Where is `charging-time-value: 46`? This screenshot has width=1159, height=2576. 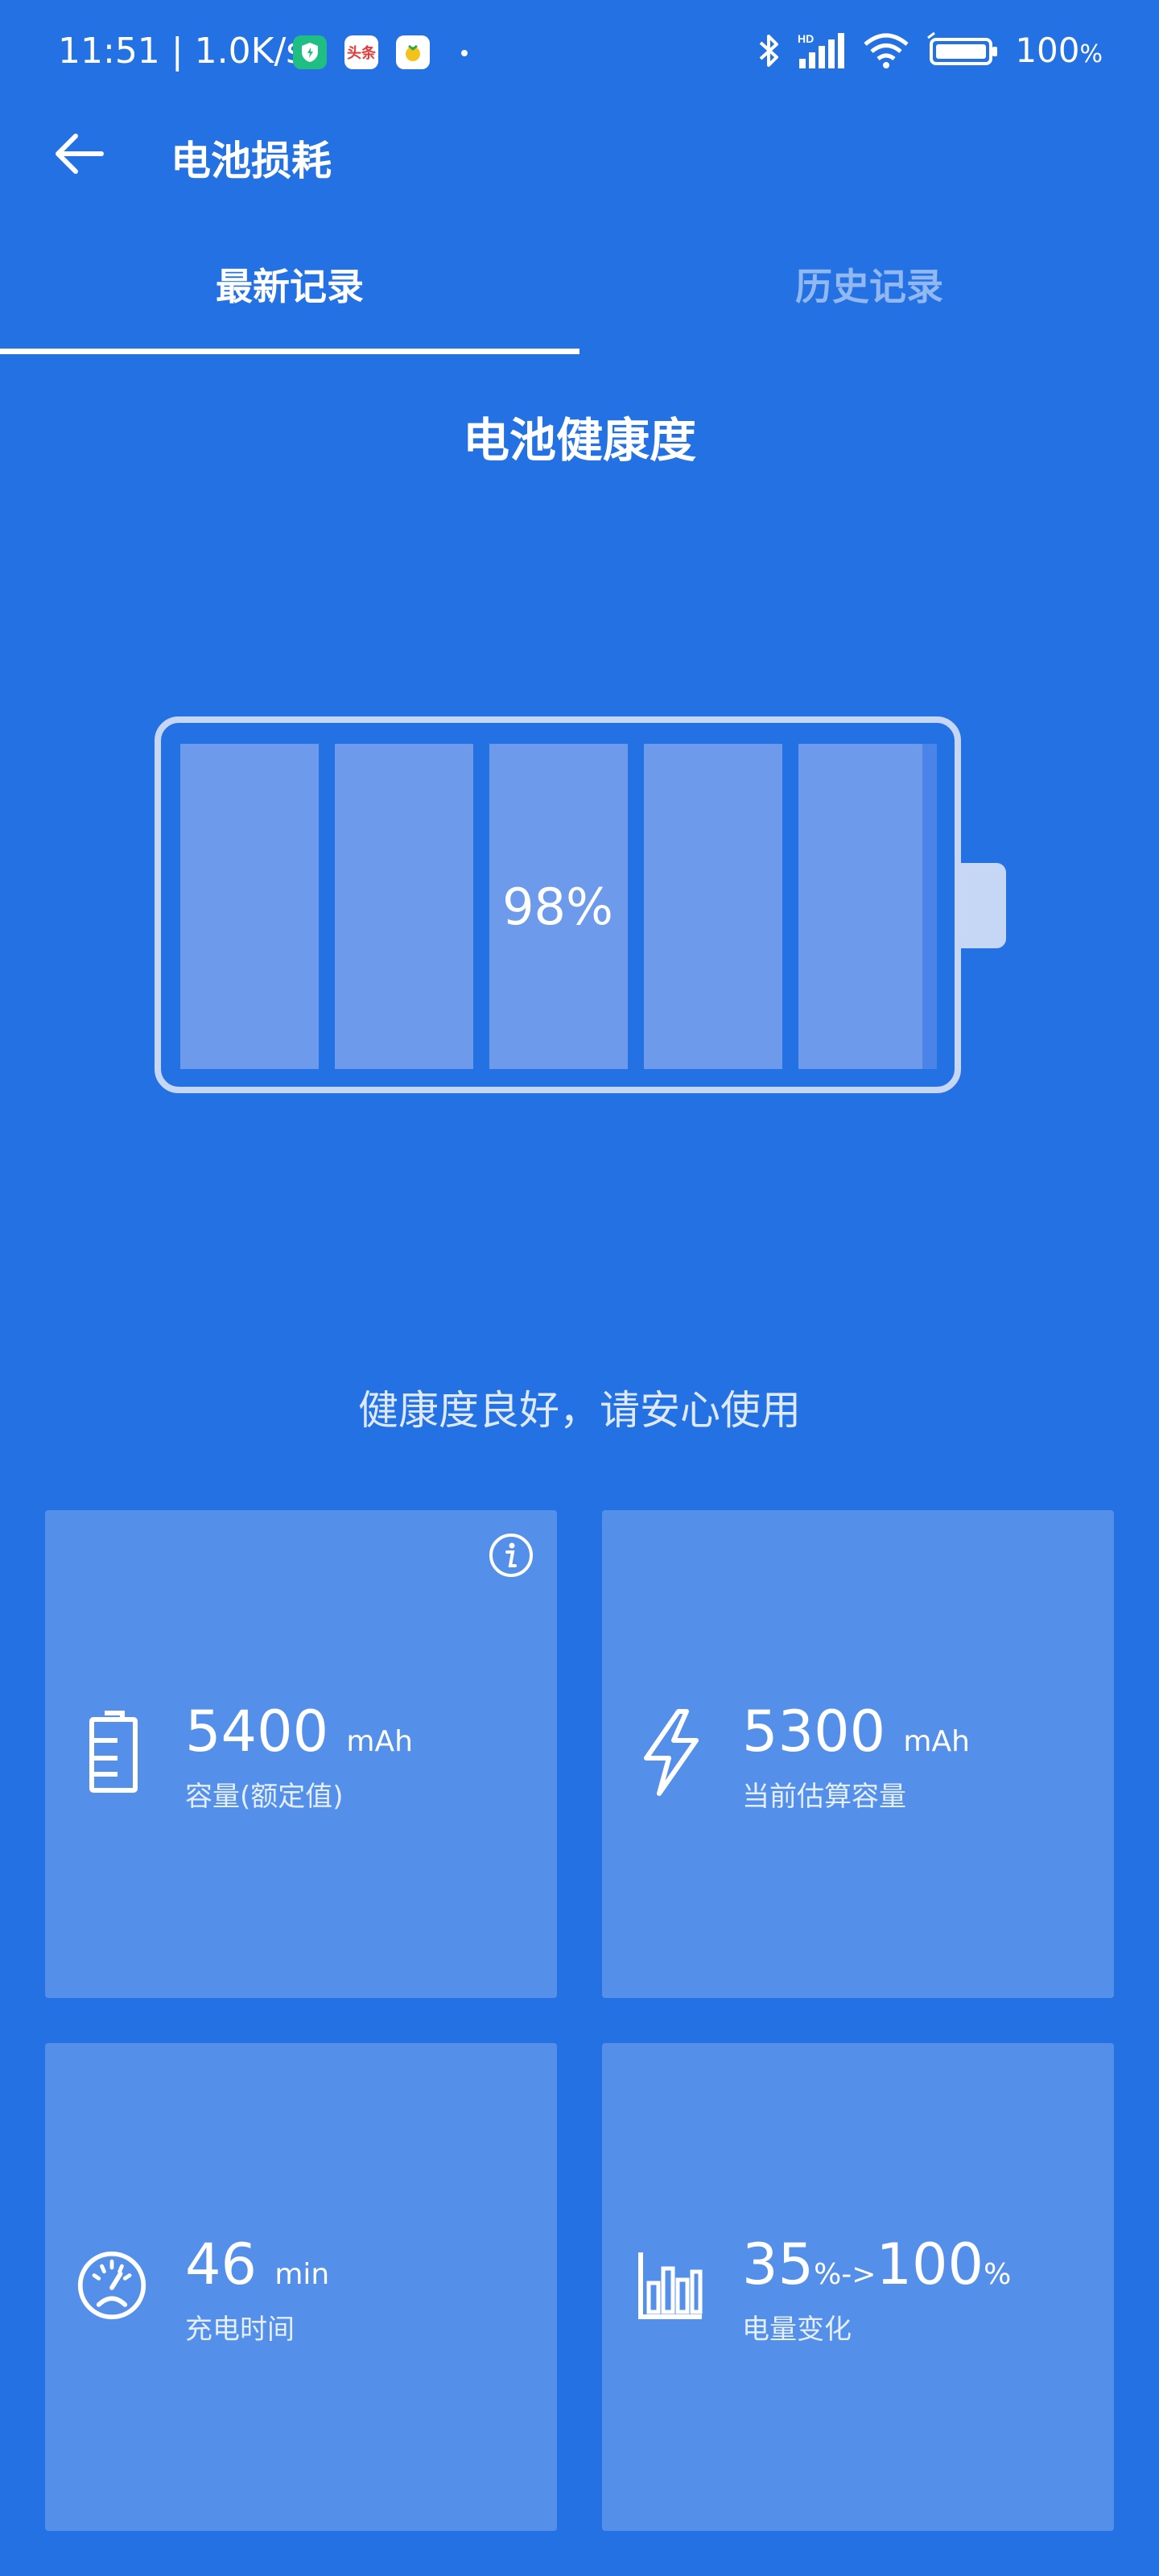 charging-time-value: 46 is located at coordinates (221, 2264).